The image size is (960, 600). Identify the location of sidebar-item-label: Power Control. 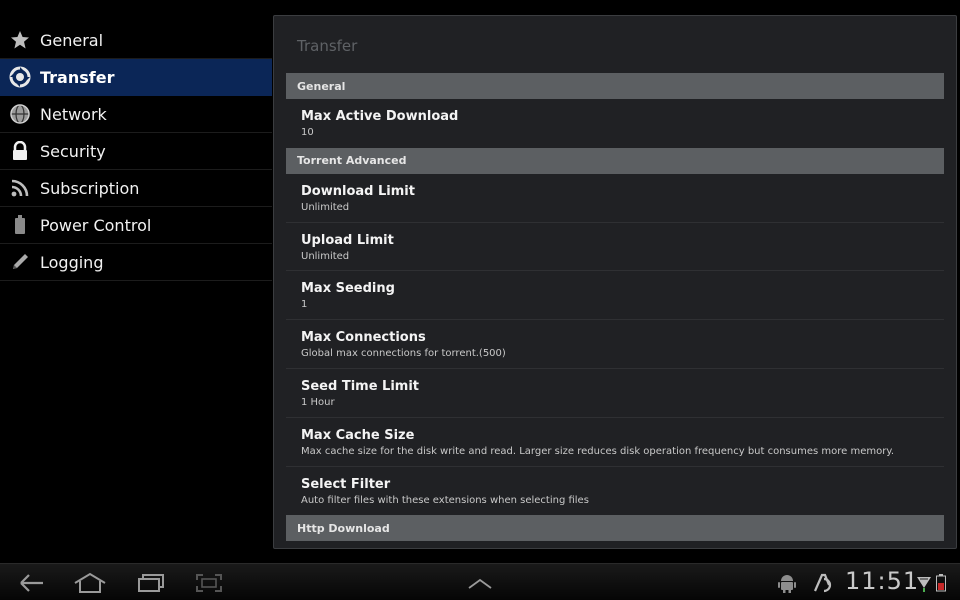
(96, 225).